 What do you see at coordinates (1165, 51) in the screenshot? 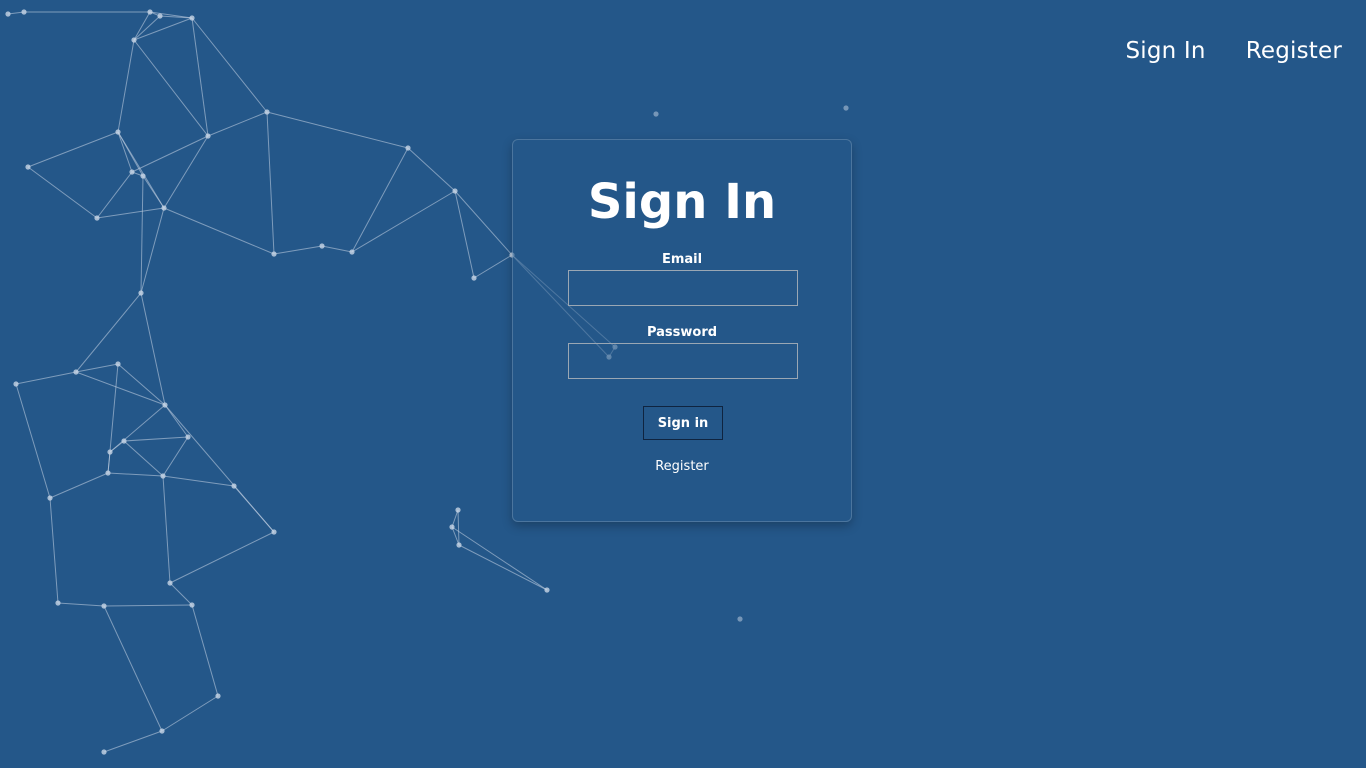
I see `nav-signin-link: Sign In` at bounding box center [1165, 51].